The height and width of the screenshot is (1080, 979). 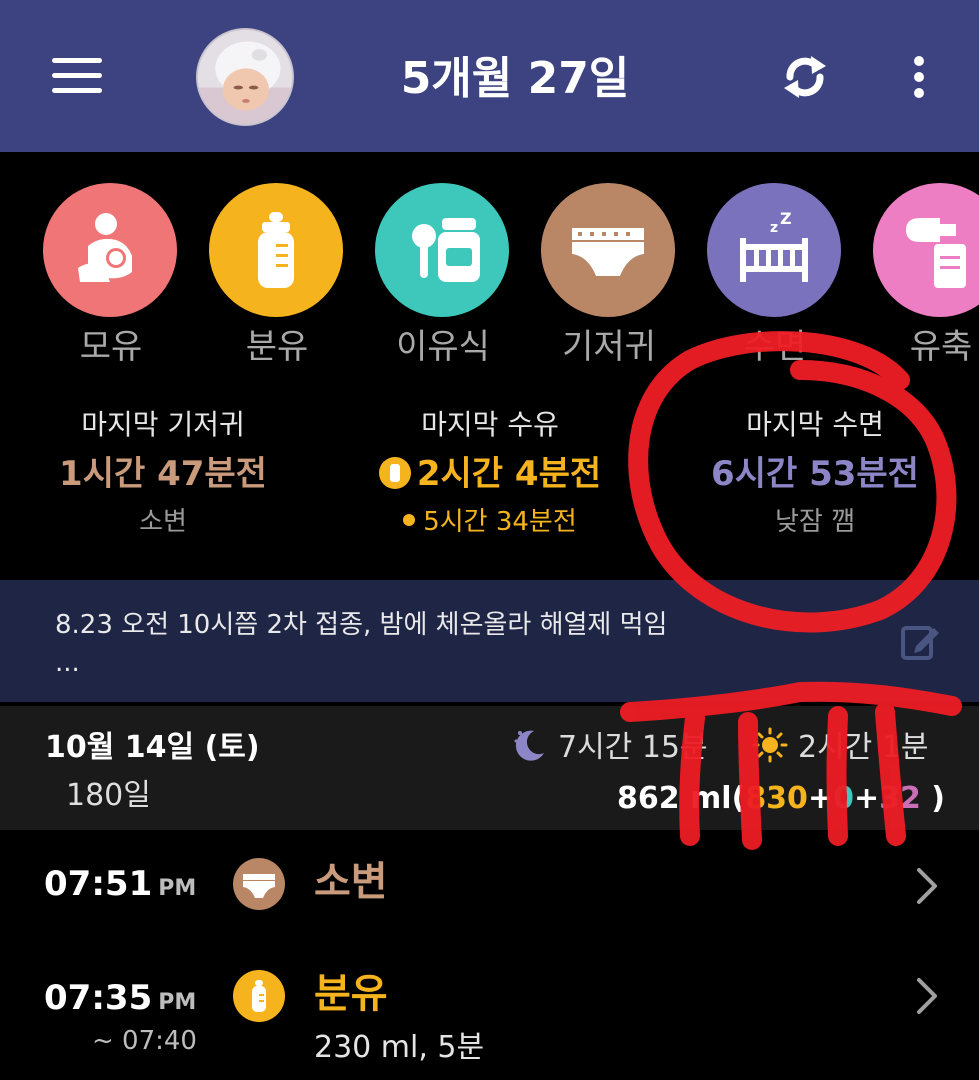 I want to click on summary-sub: 5시간 34분전, so click(x=500, y=522).